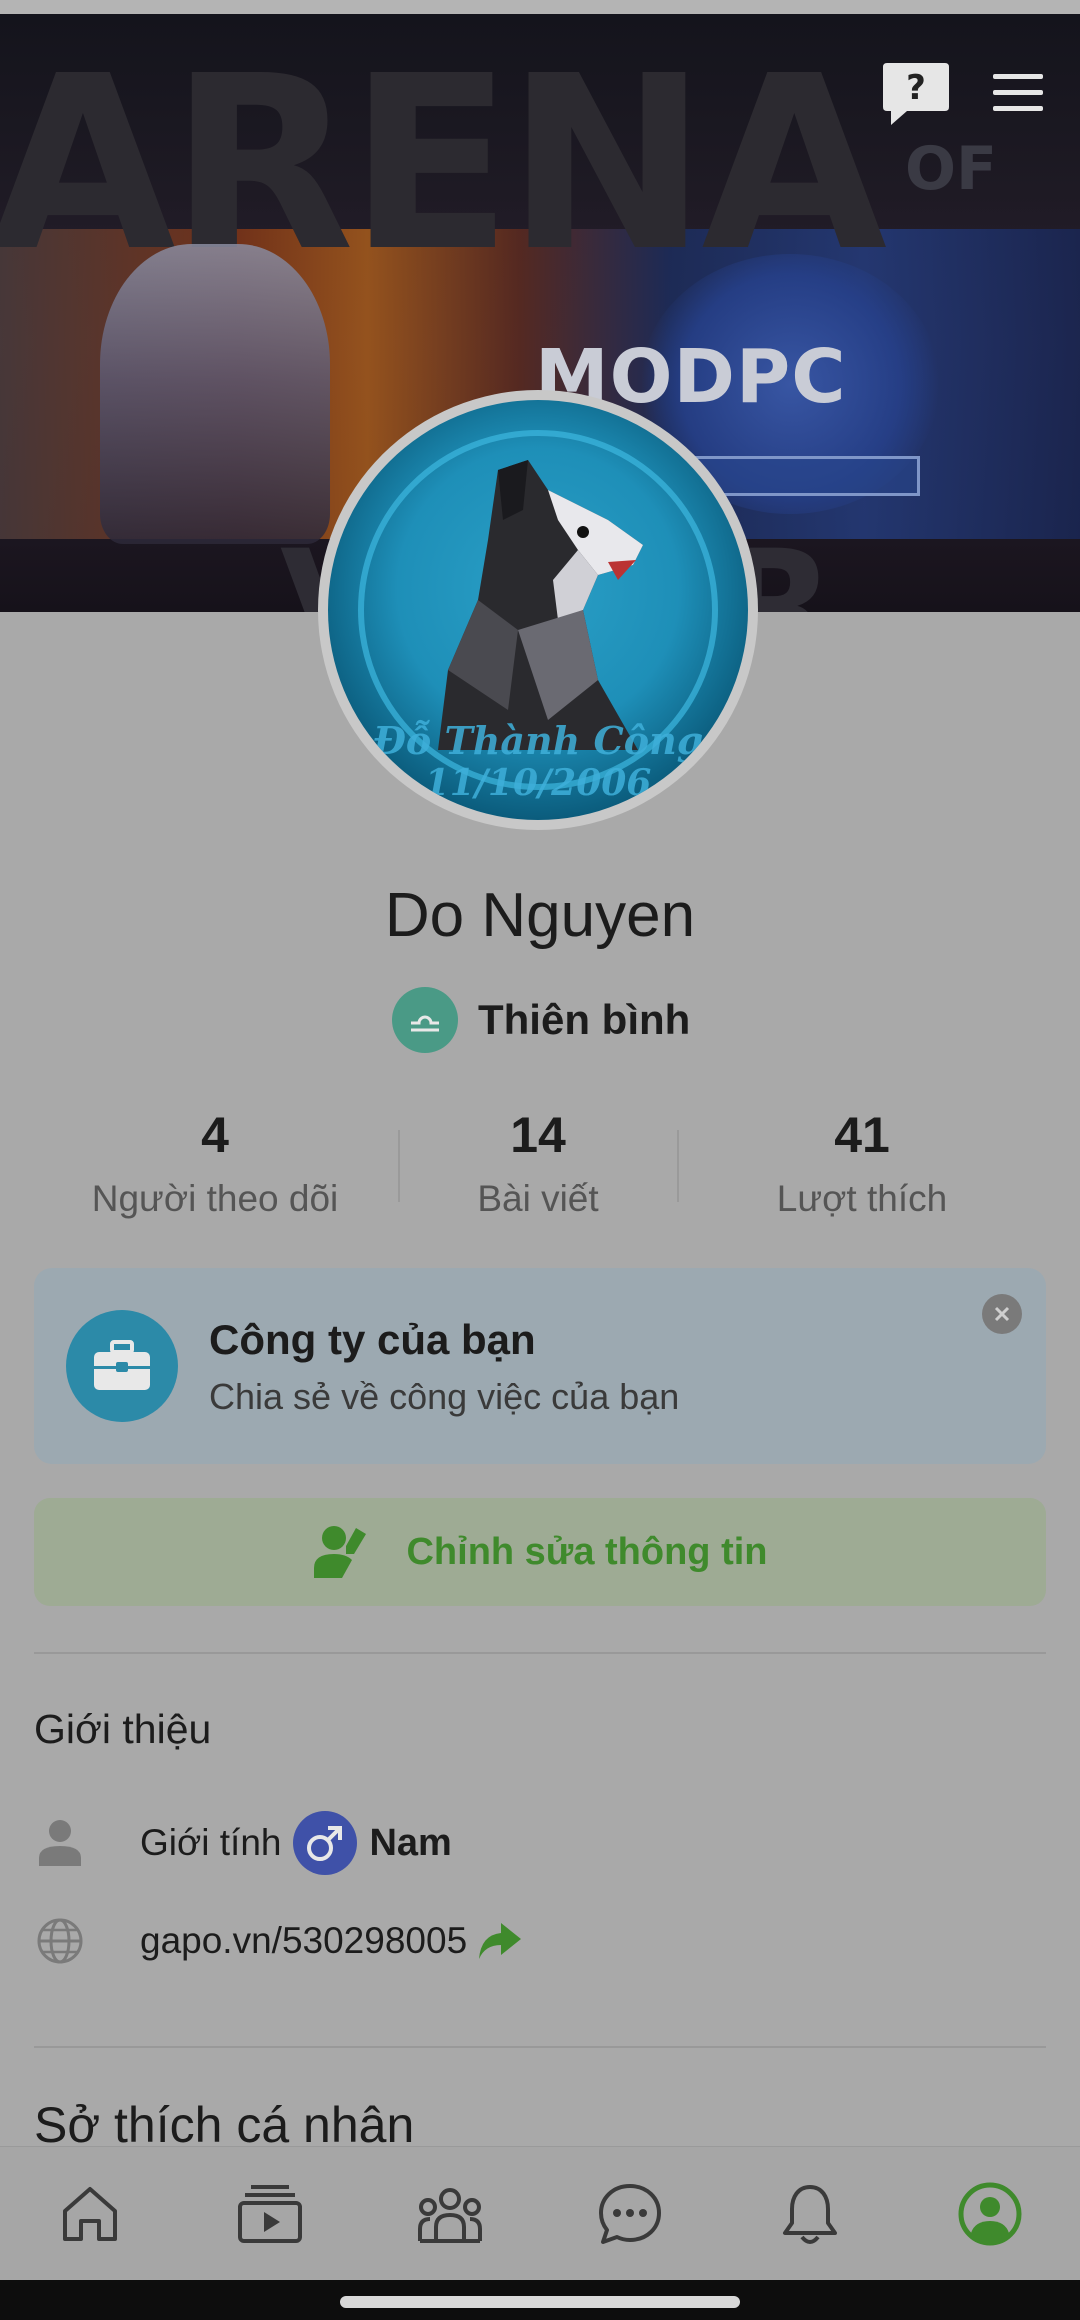  I want to click on nav-home, so click(90, 2214).